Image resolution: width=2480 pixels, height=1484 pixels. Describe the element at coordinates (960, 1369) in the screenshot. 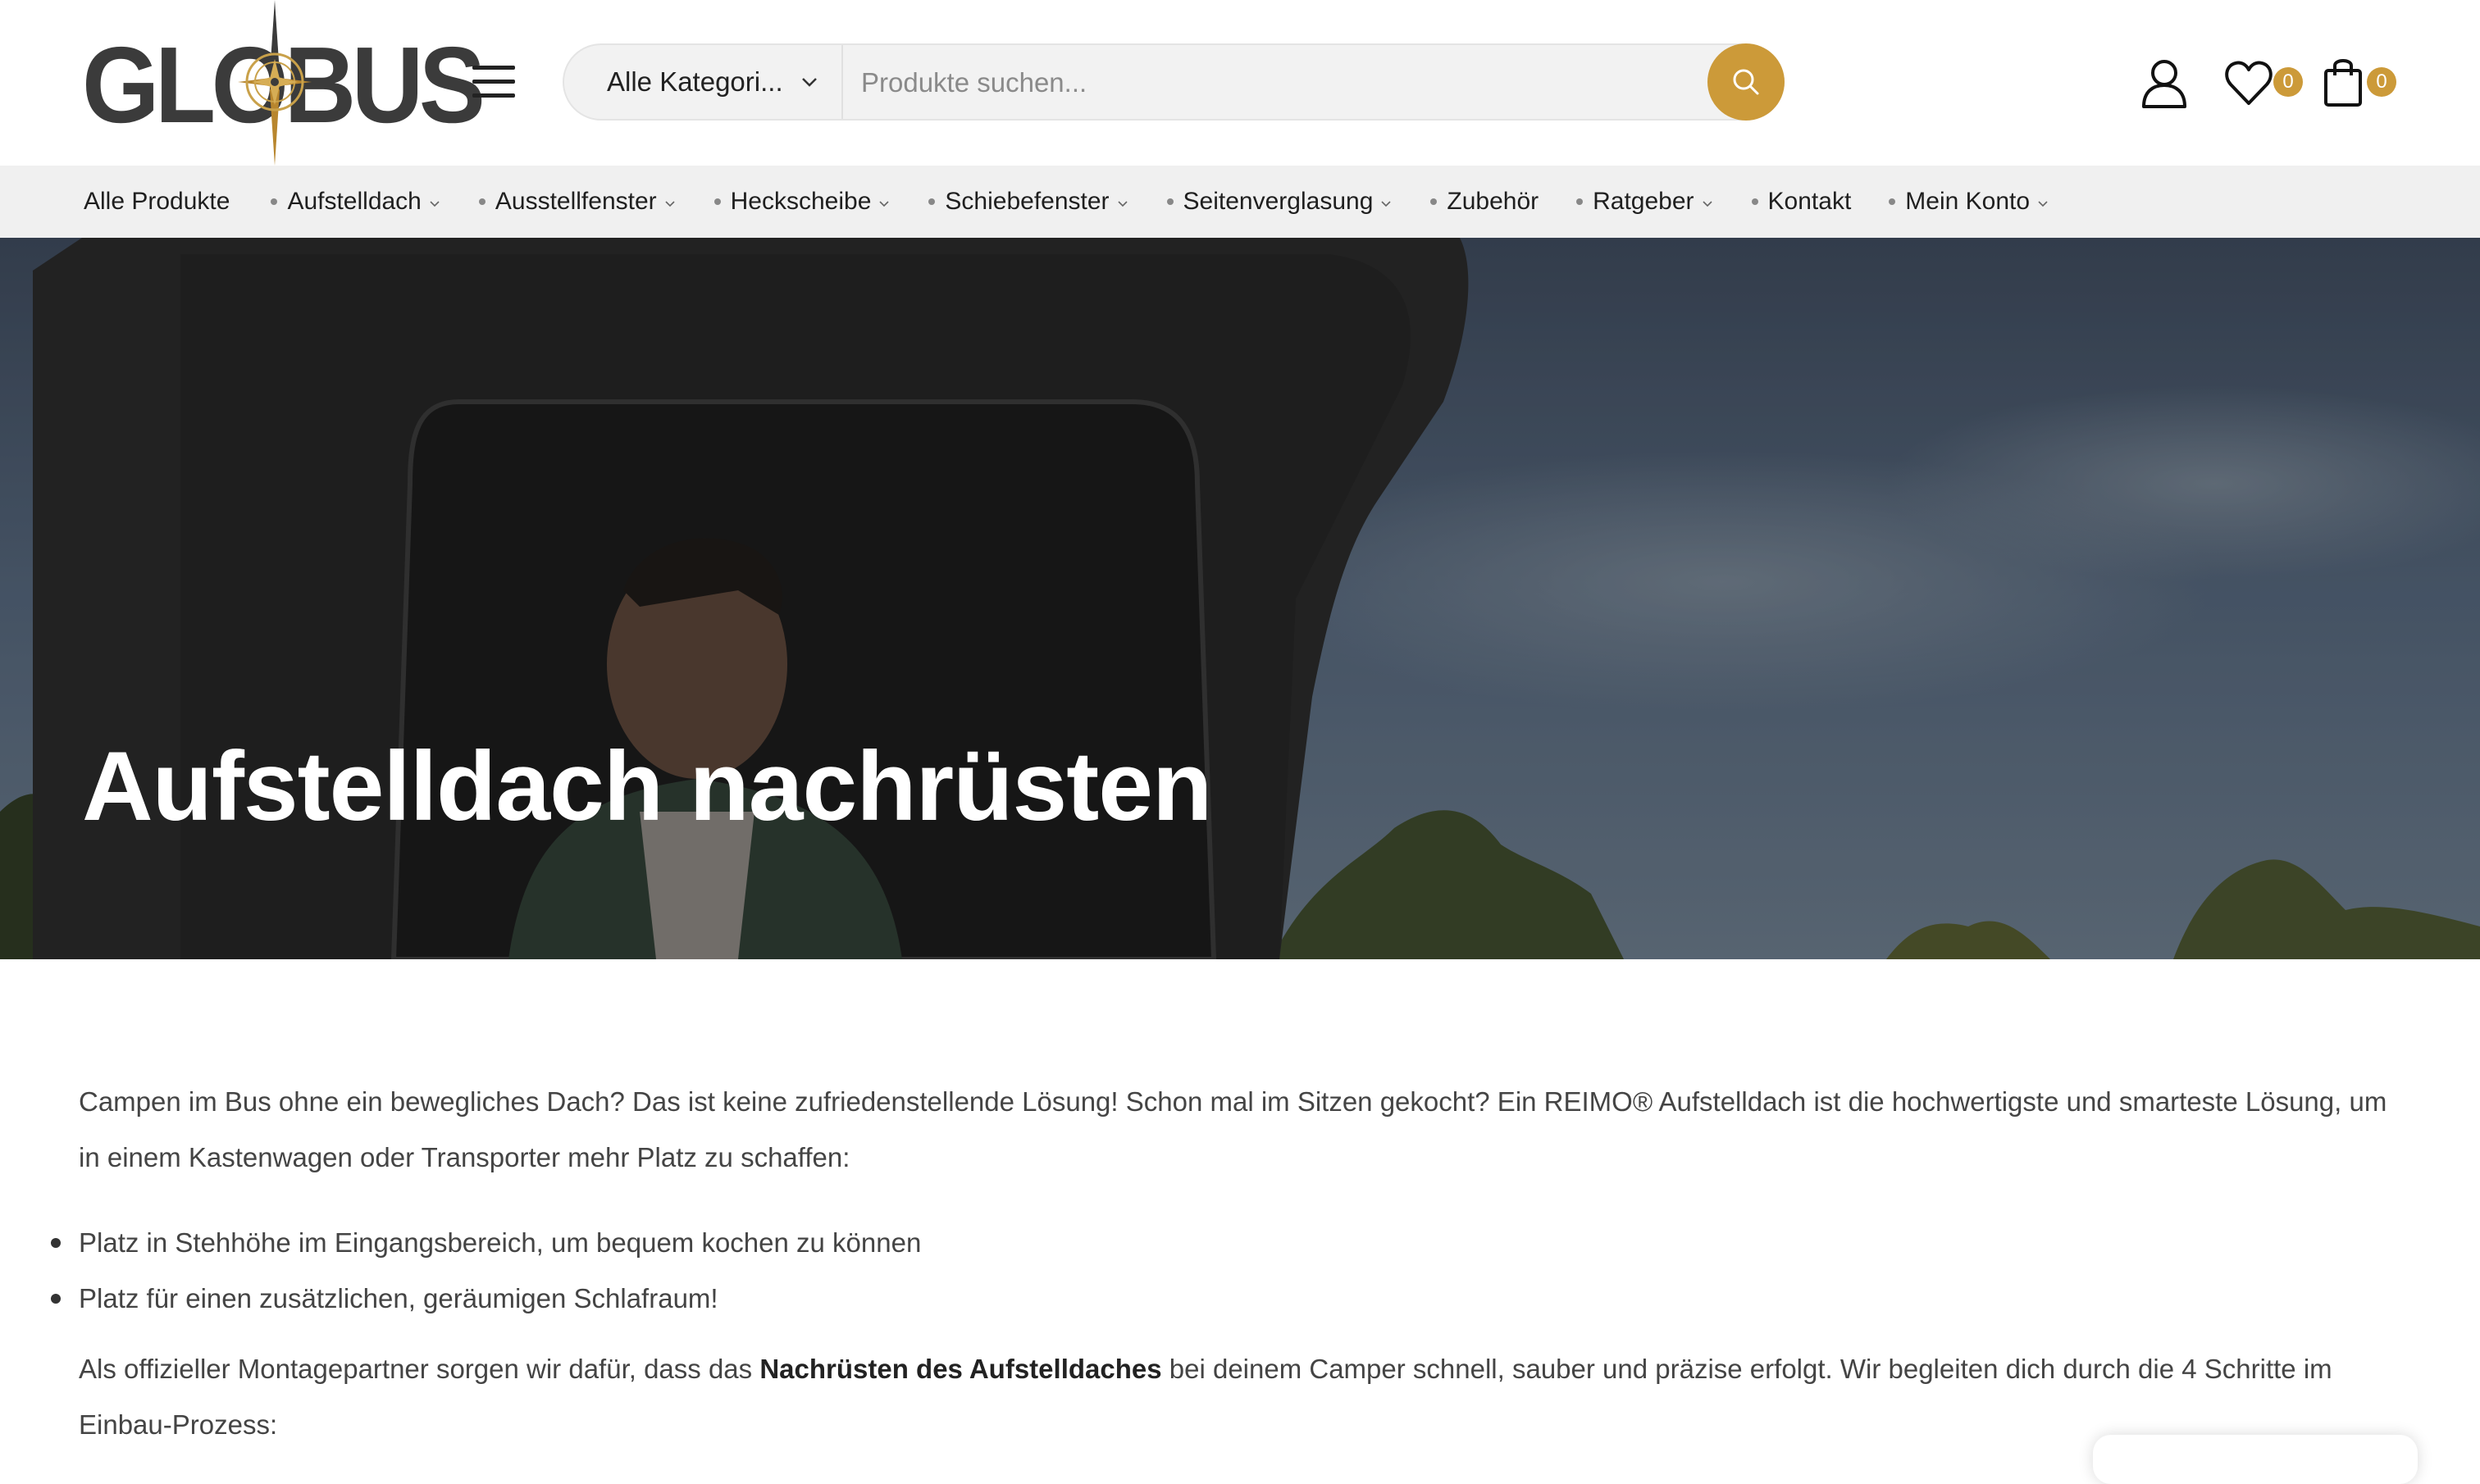

I see `outro-highlight: Nachrüsten des Aufstelldaches` at that location.